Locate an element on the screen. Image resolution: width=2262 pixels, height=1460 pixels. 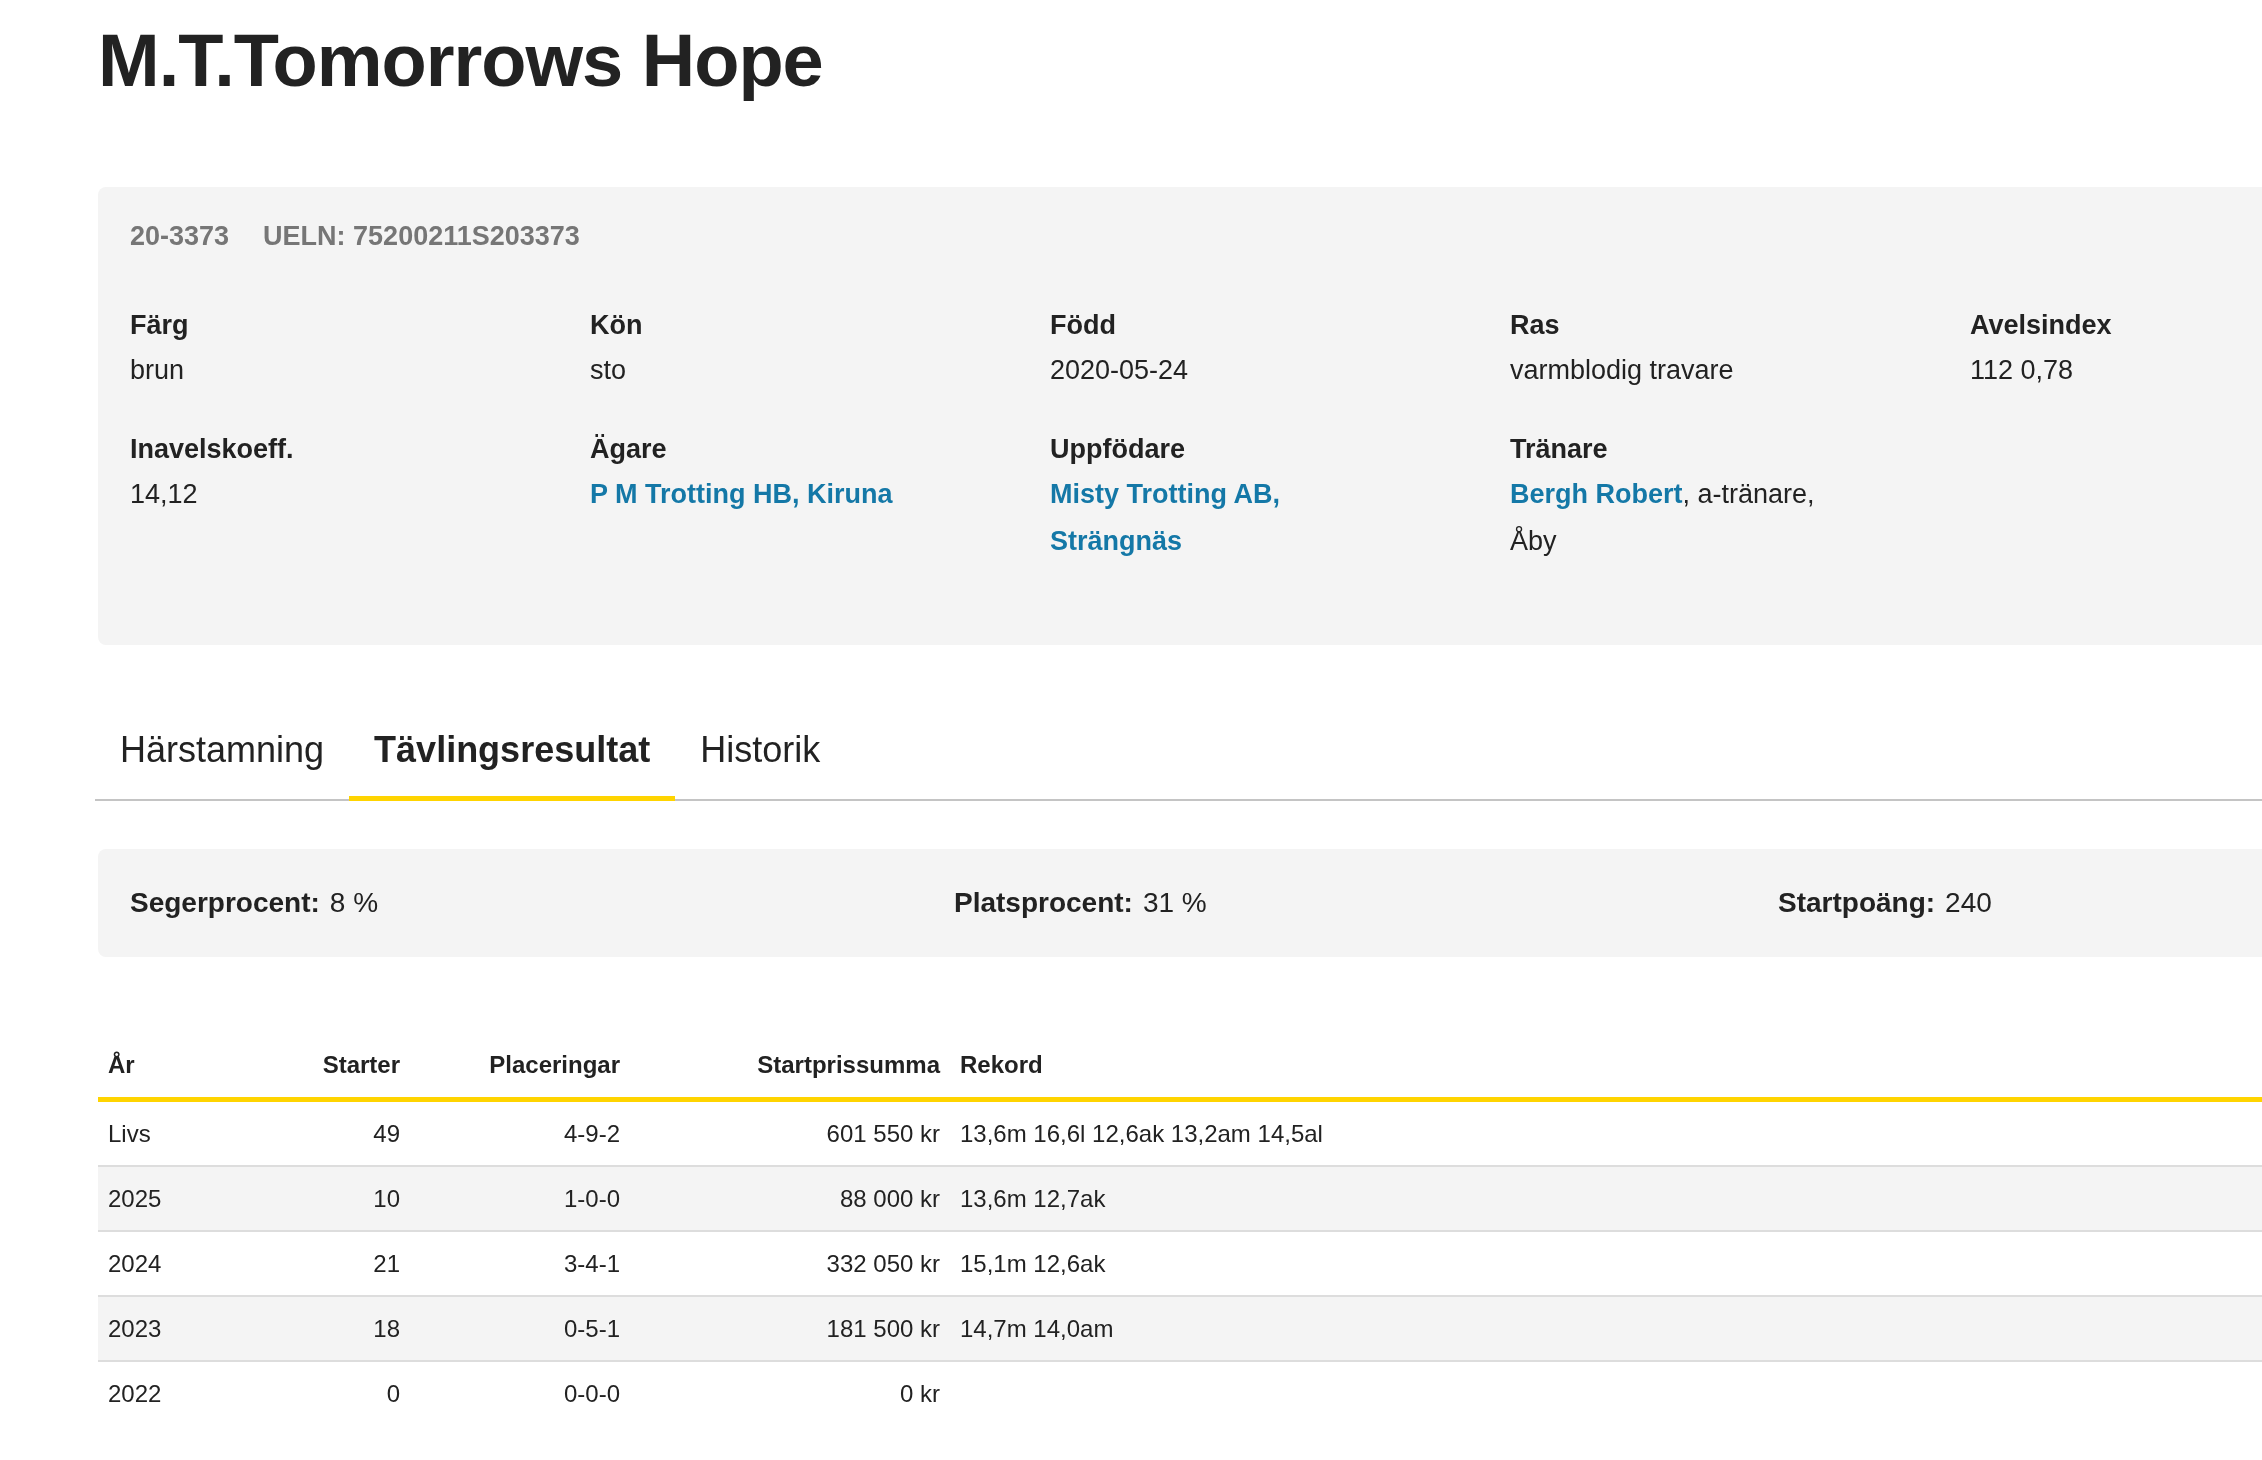
placings-cell: 3-4-1 is located at coordinates (591, 1263).